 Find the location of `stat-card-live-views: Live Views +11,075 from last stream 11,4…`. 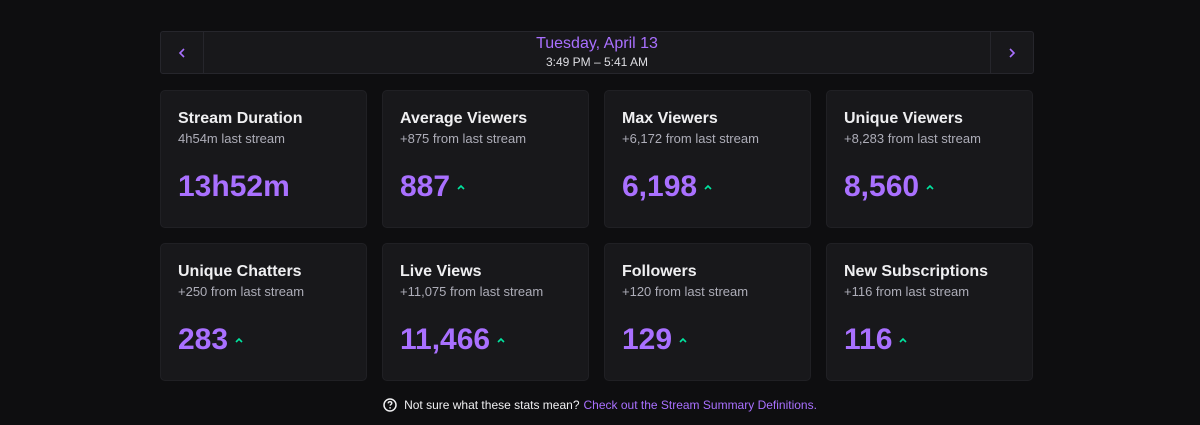

stat-card-live-views: Live Views +11,075 from last stream 11,4… is located at coordinates (485, 312).